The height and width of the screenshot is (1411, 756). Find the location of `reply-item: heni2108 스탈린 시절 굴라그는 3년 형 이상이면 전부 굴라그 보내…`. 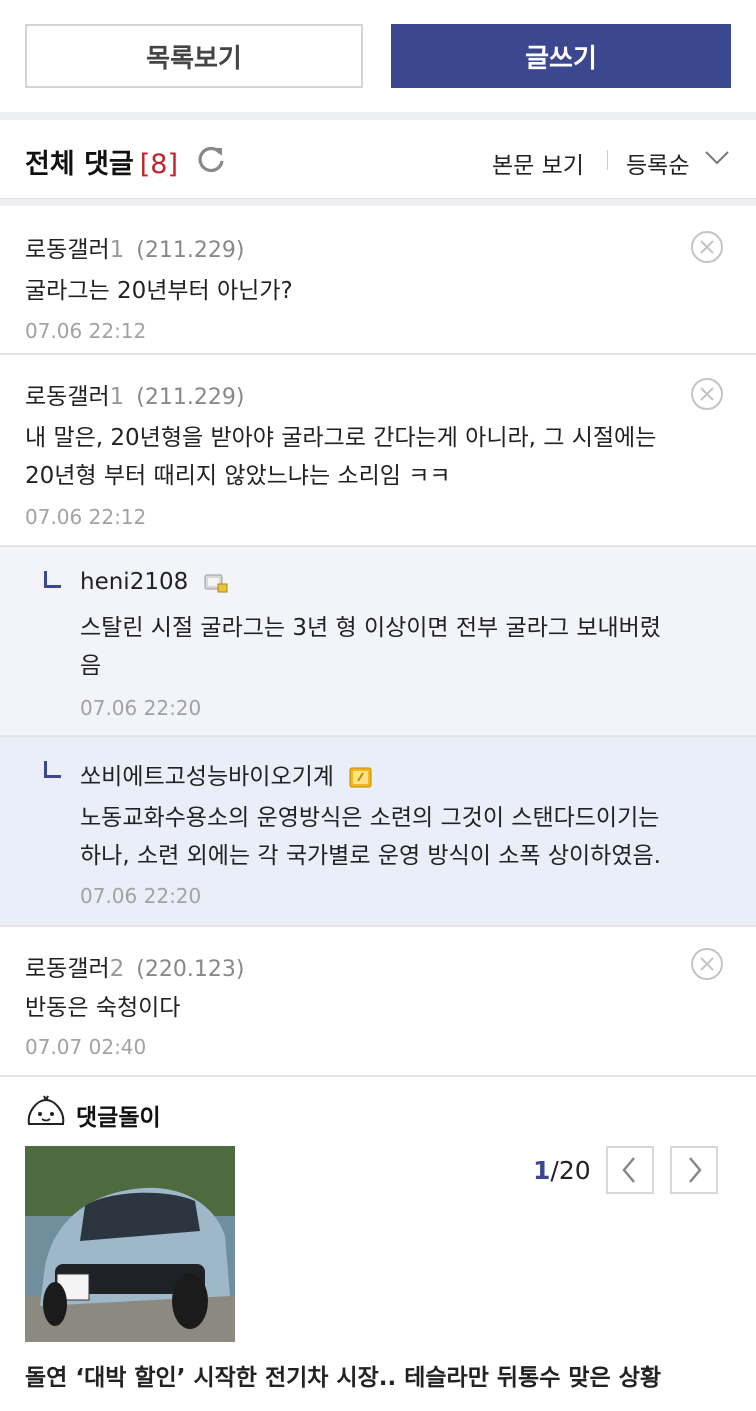

reply-item: heni2108 스탈린 시절 굴라그는 3년 형 이상이면 전부 굴라그 보내… is located at coordinates (378, 642).